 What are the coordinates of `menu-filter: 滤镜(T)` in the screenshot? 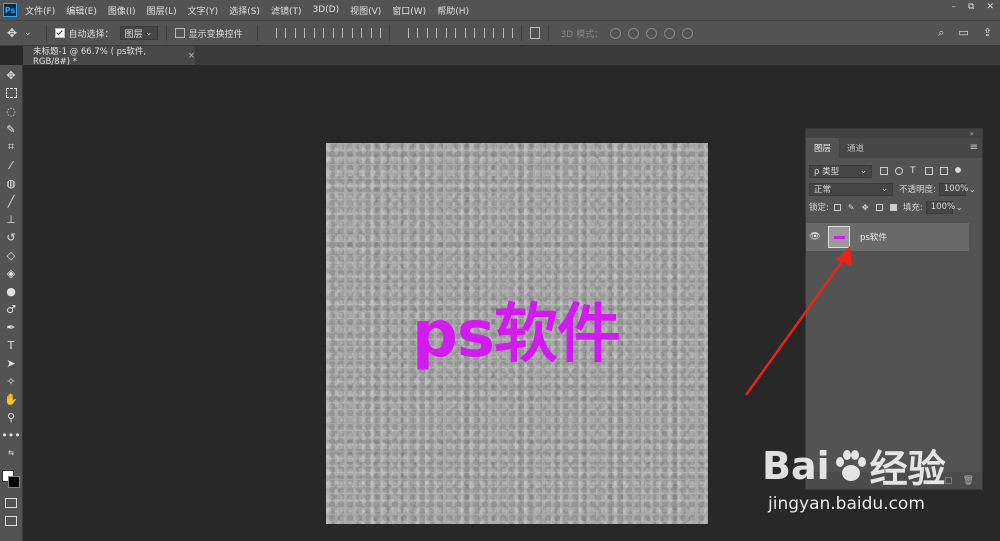 It's located at (286, 10).